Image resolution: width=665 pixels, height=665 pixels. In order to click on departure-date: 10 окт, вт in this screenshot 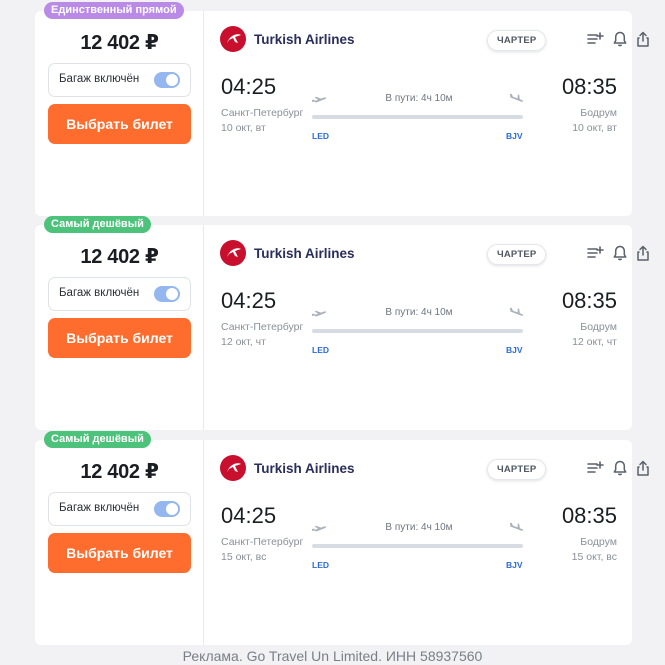, I will do `click(243, 128)`.